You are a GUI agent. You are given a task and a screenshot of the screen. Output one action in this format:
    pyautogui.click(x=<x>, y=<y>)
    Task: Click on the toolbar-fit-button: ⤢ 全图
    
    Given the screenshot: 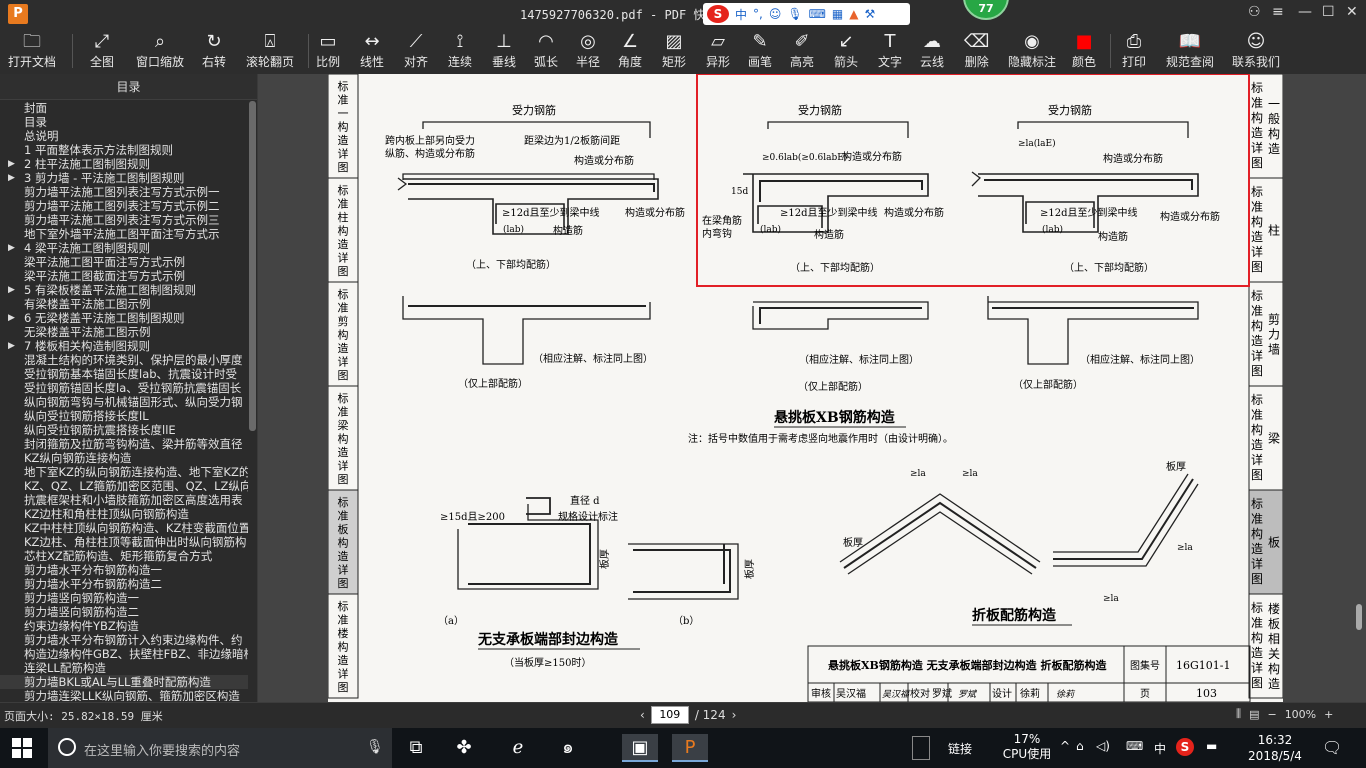 What is the action you would take?
    pyautogui.click(x=102, y=51)
    